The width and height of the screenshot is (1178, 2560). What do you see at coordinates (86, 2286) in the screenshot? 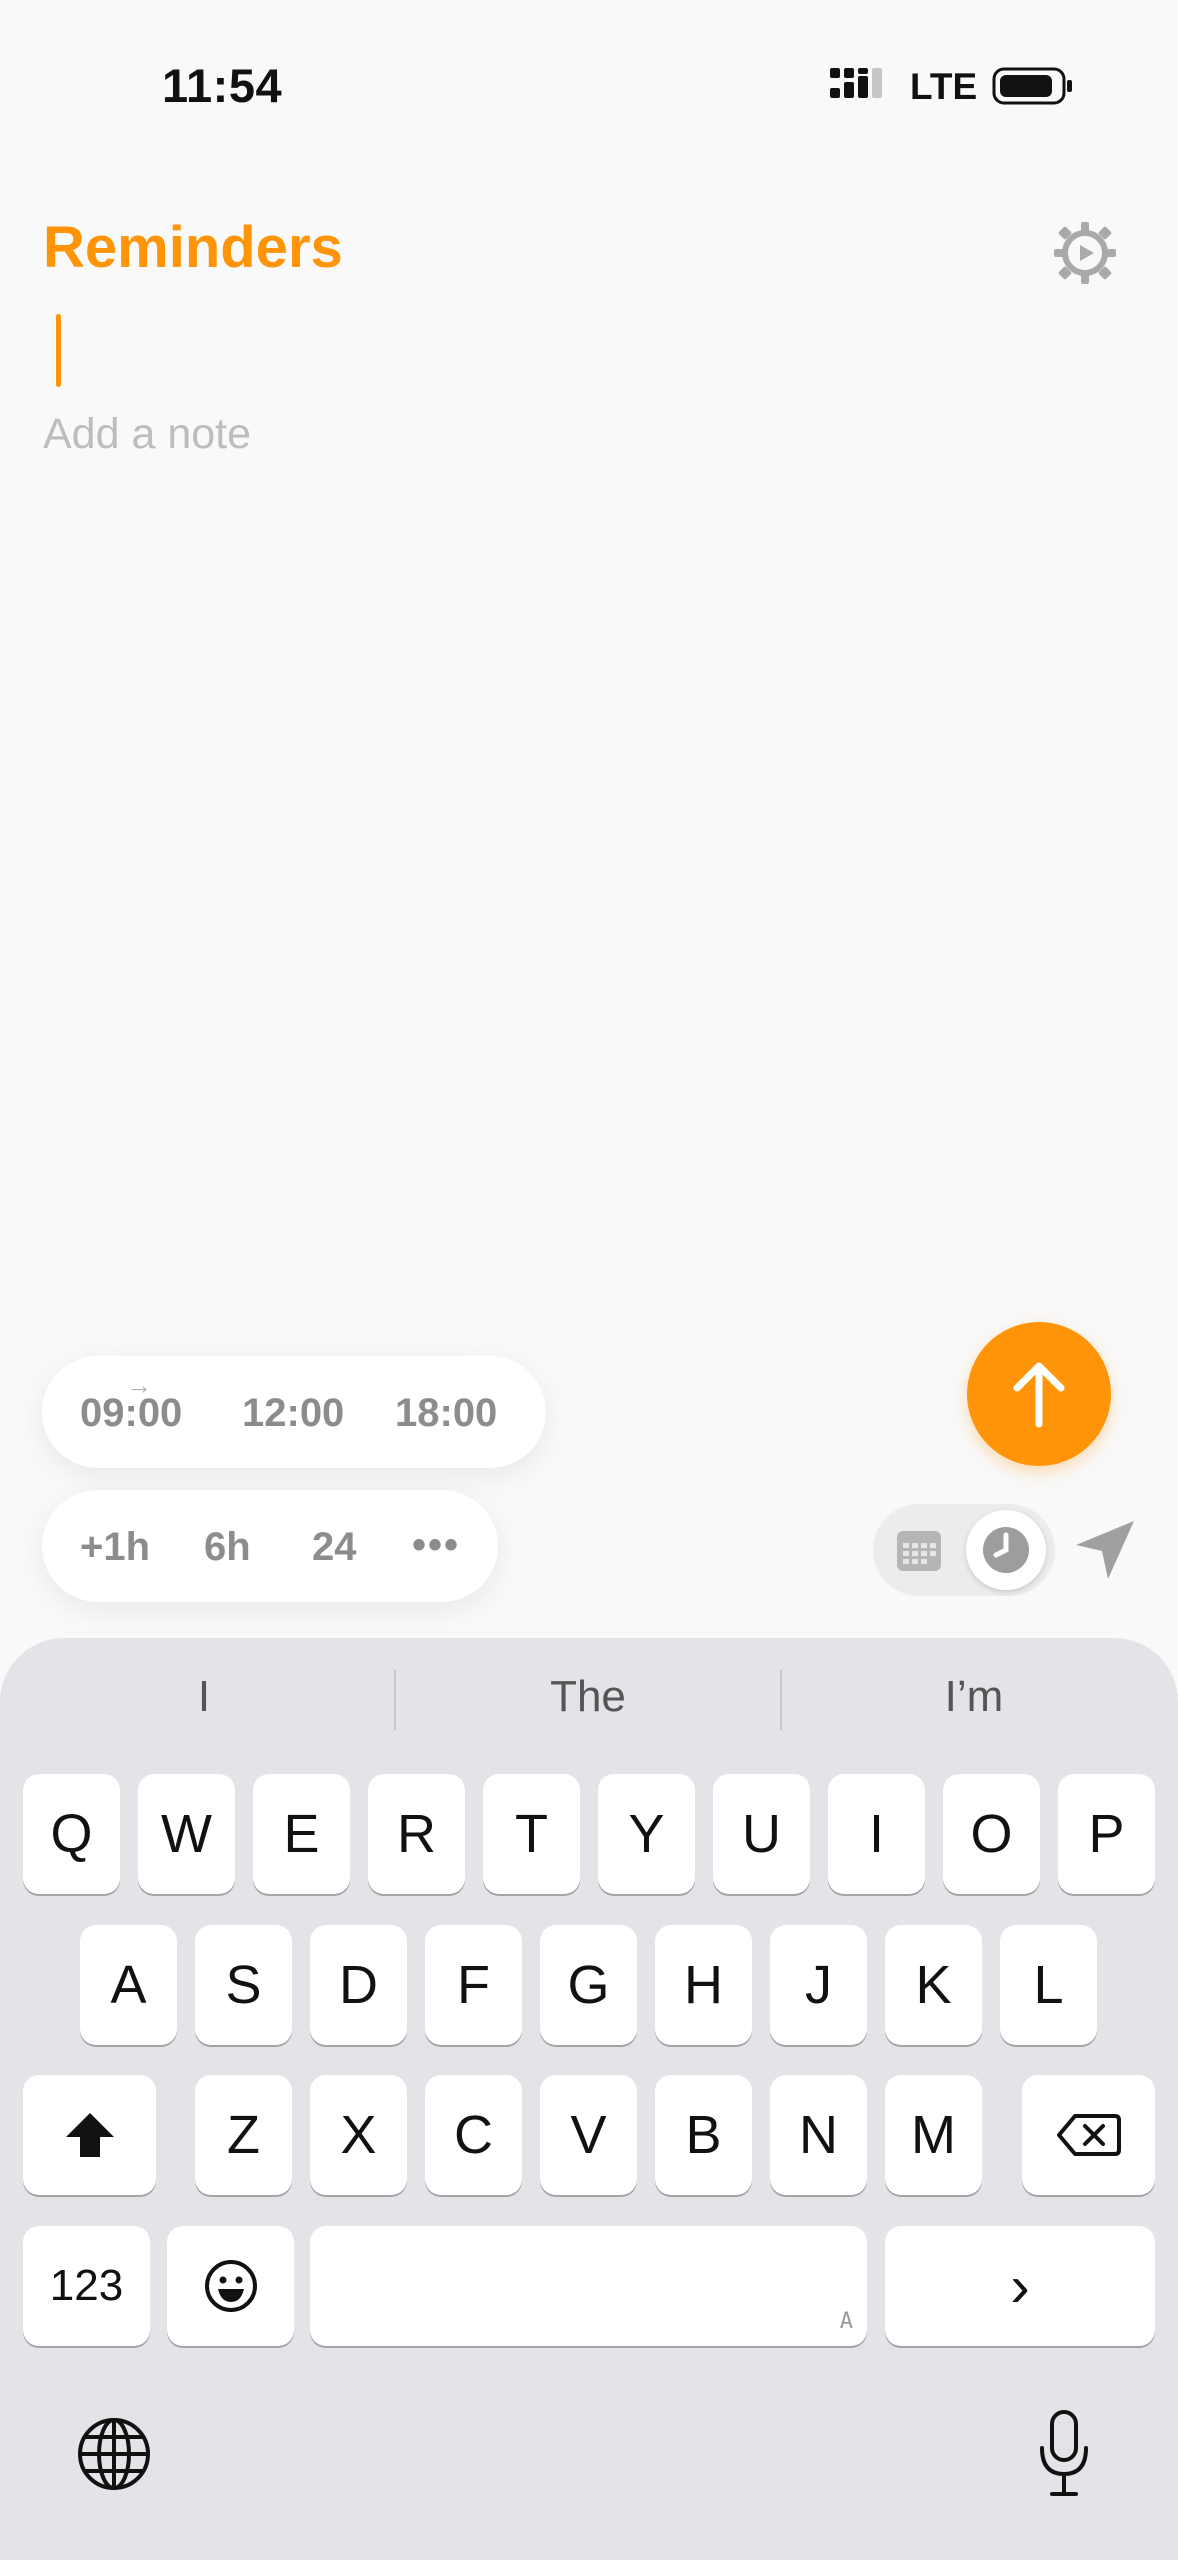
I see `numbers-key: 123` at bounding box center [86, 2286].